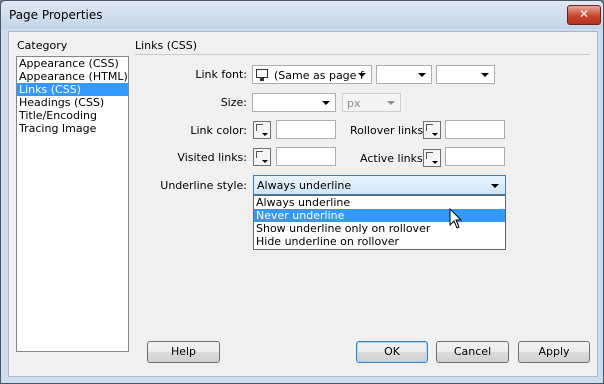 The image size is (604, 384). I want to click on help-button: Help, so click(183, 352).